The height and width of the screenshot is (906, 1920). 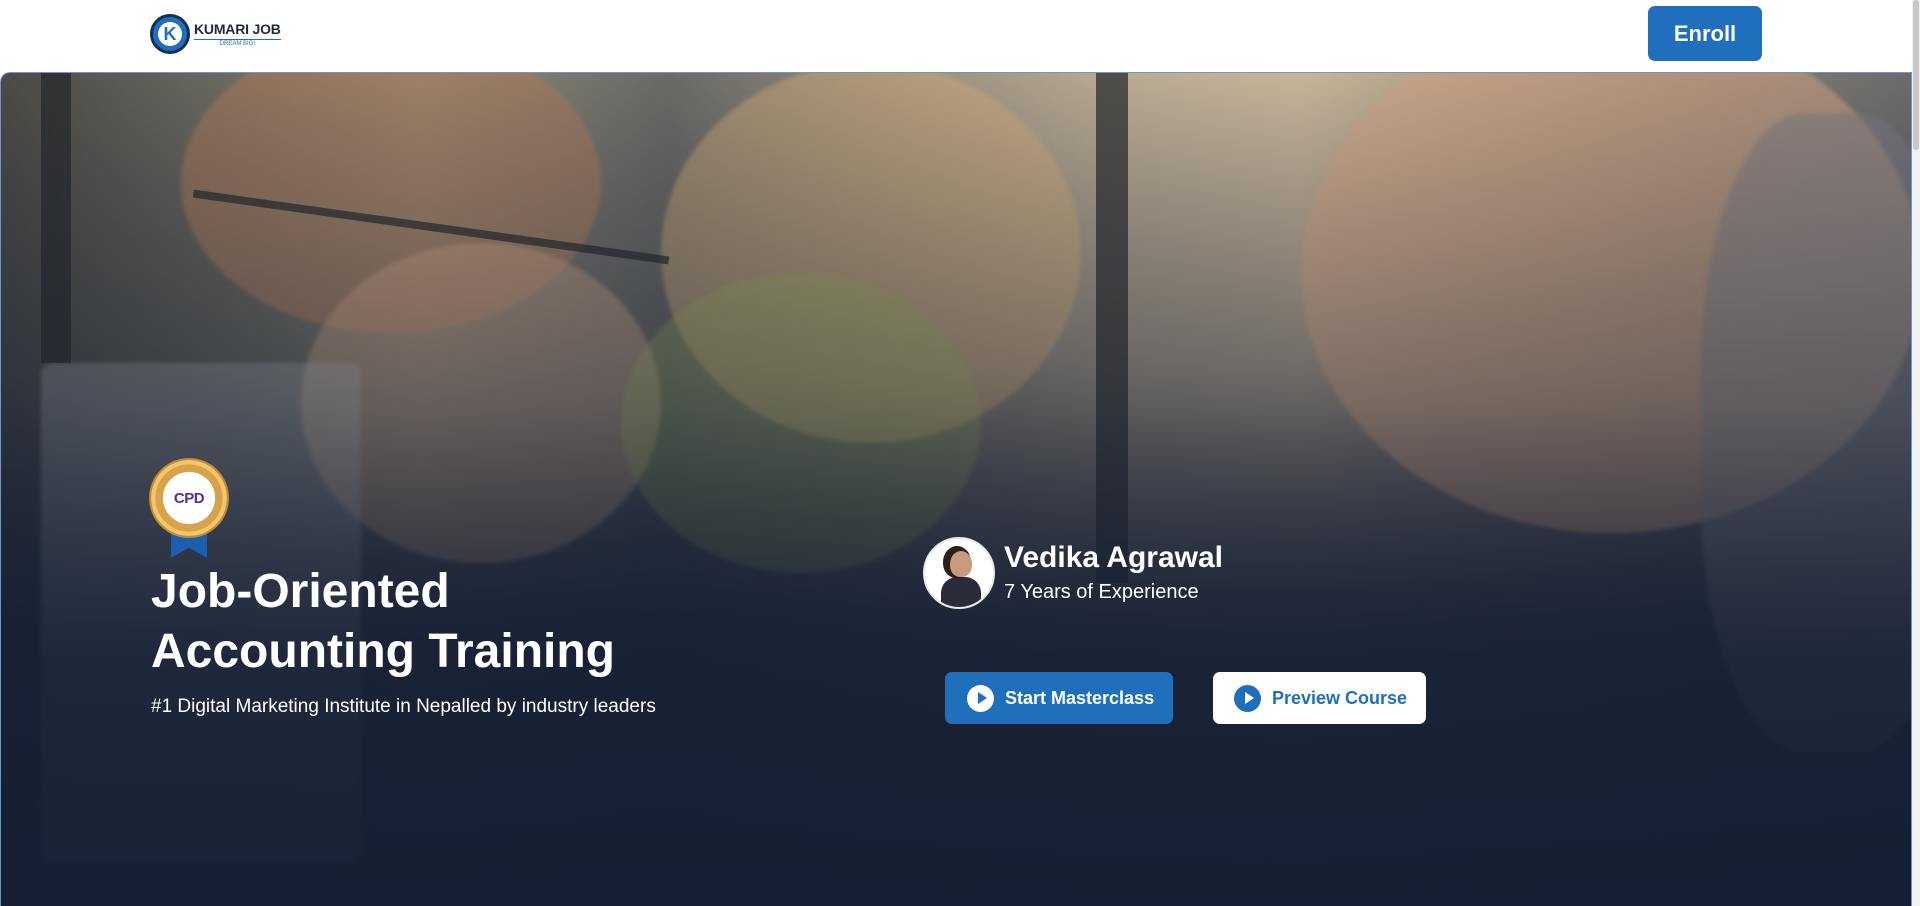 What do you see at coordinates (1080, 697) in the screenshot?
I see `start-masterclass-label: Start Masterclass` at bounding box center [1080, 697].